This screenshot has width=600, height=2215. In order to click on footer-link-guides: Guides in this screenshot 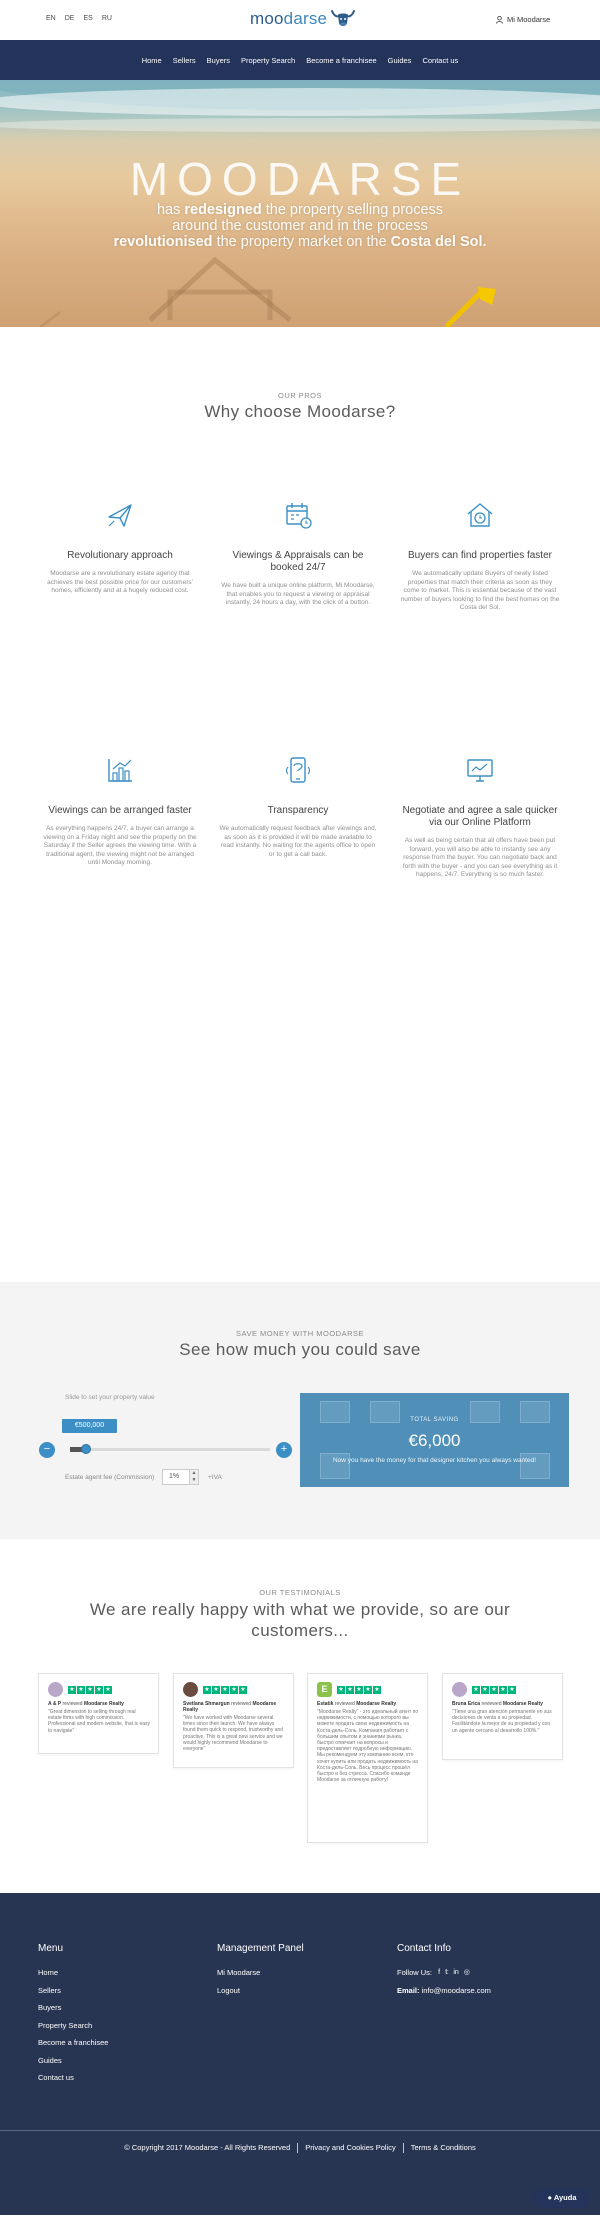, I will do `click(73, 2061)`.